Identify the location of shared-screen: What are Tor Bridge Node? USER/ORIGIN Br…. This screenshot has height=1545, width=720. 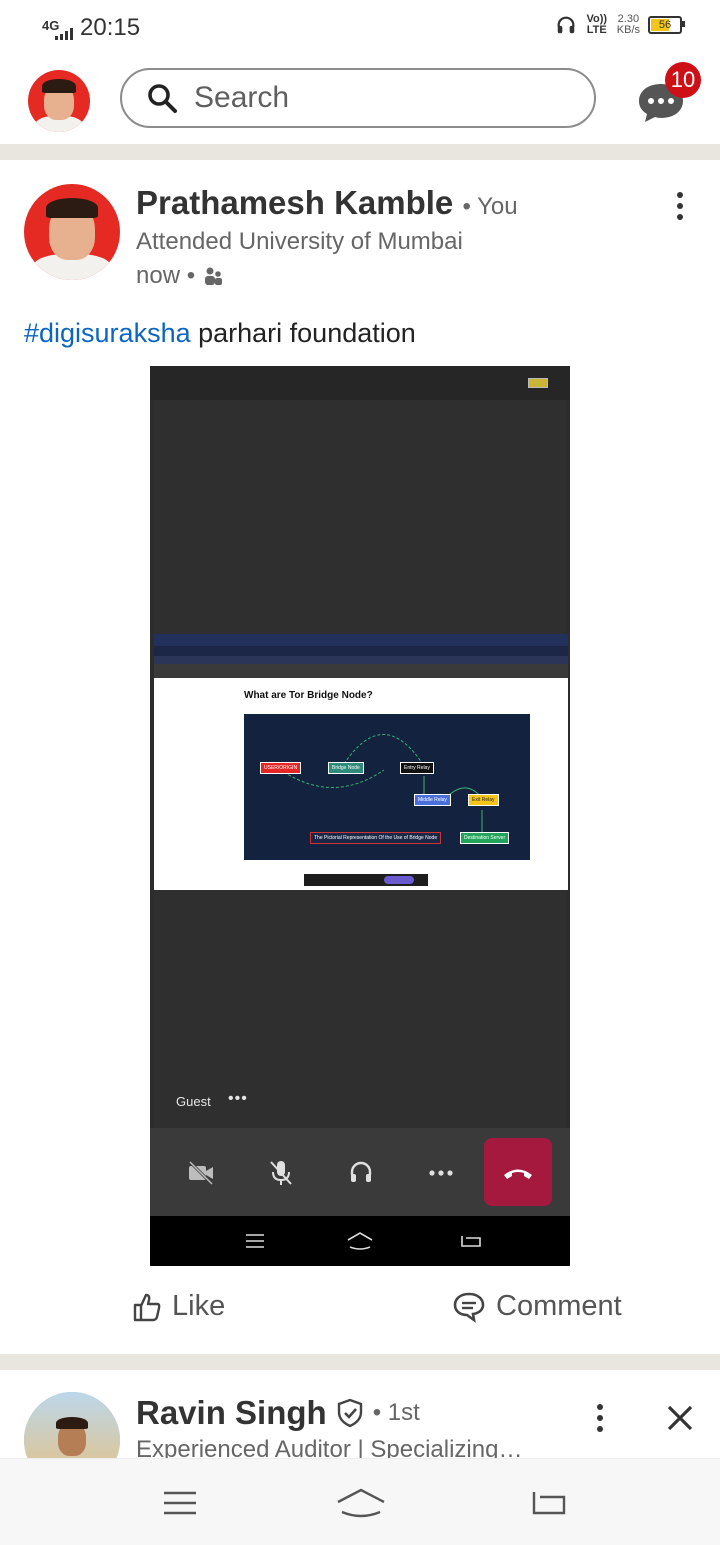
(361, 762).